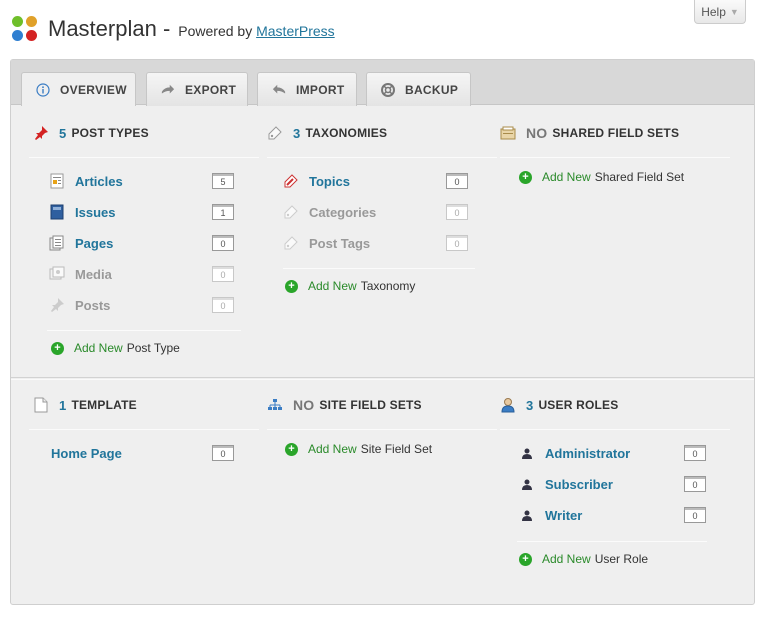  I want to click on pushpin-icon, so click(41, 133).